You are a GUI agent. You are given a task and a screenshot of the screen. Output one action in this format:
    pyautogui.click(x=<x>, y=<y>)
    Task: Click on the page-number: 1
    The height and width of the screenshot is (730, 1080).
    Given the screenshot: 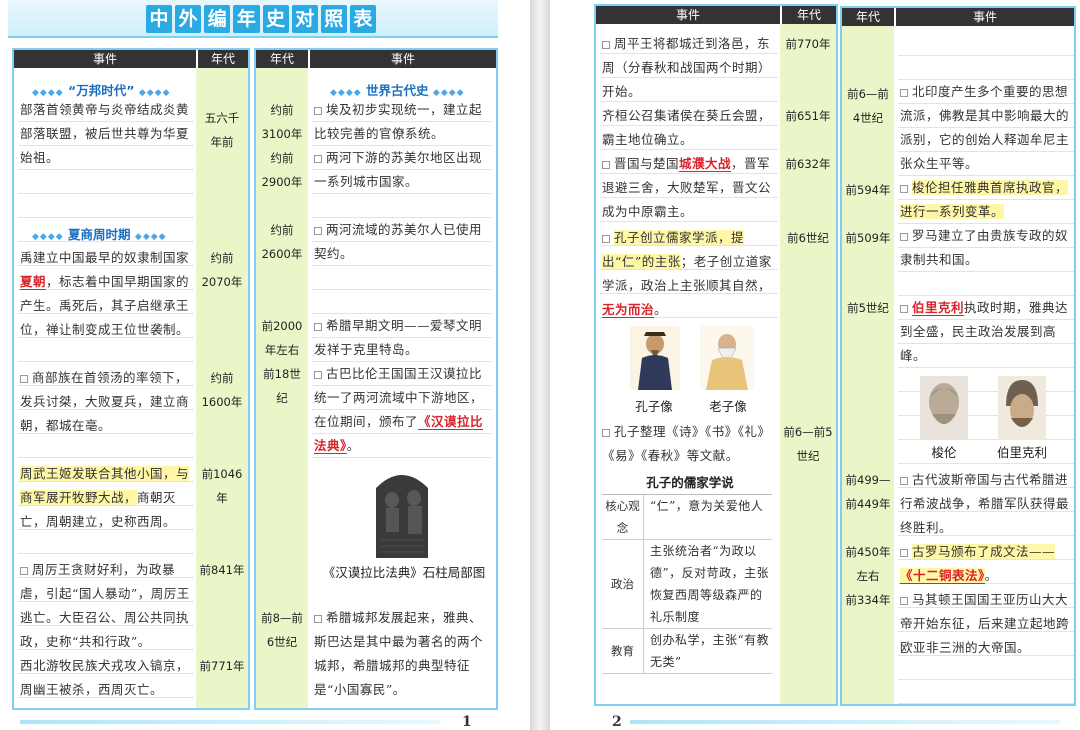 What is the action you would take?
    pyautogui.click(x=467, y=722)
    